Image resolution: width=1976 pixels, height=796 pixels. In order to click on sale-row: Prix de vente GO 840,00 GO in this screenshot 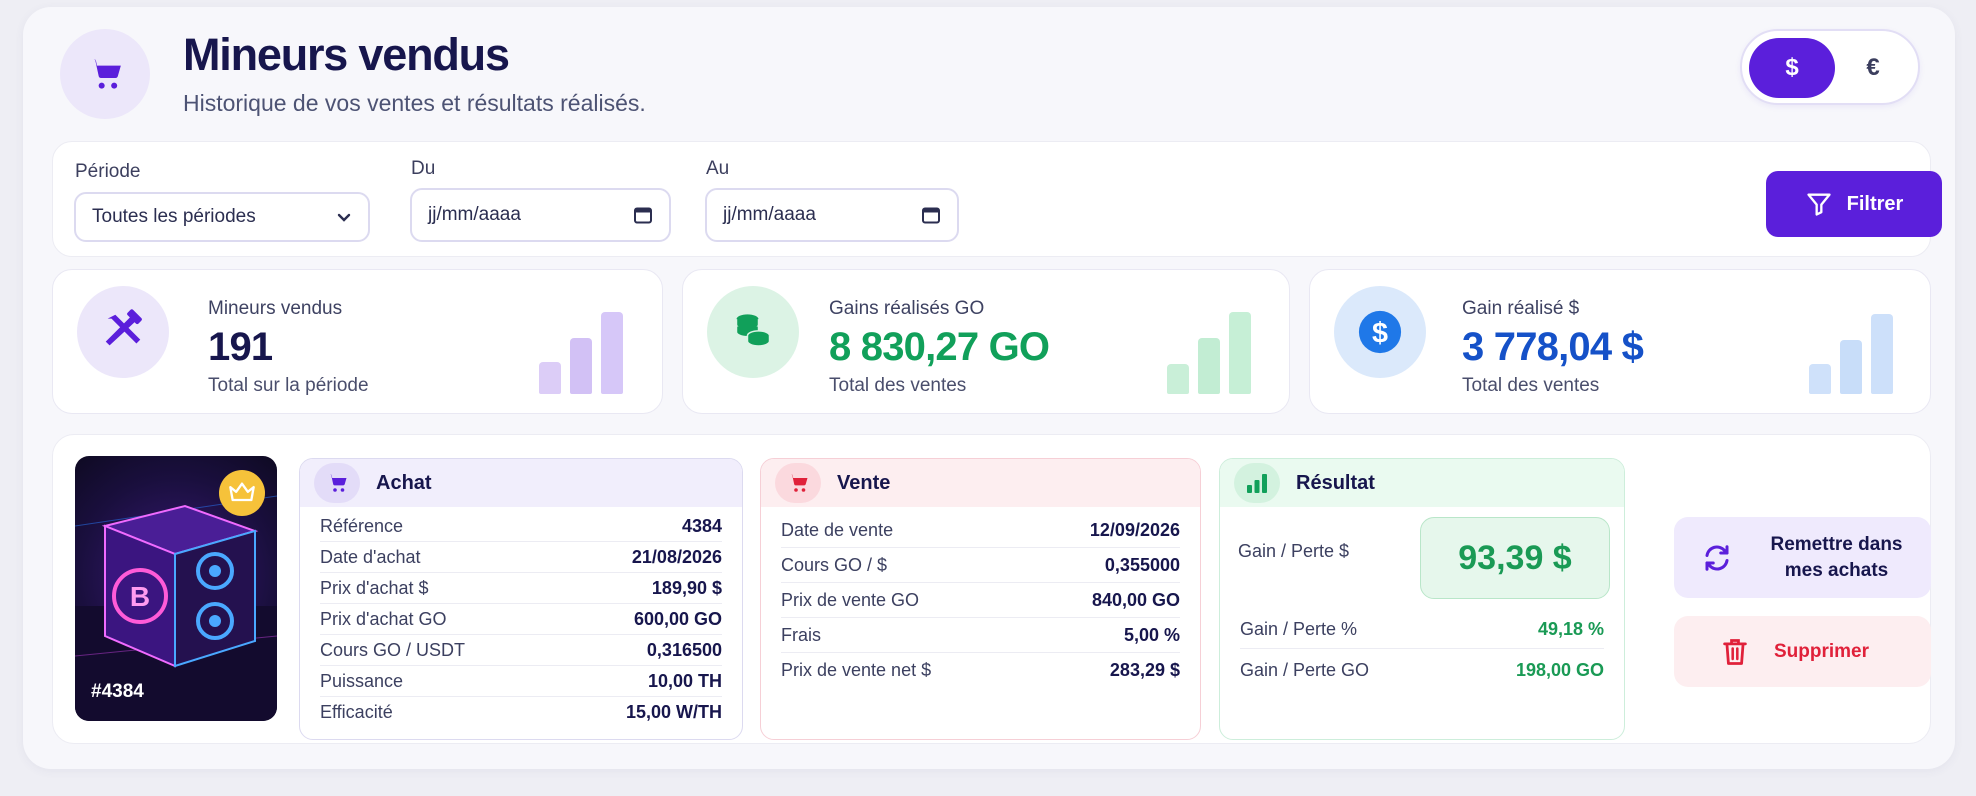, I will do `click(980, 600)`.